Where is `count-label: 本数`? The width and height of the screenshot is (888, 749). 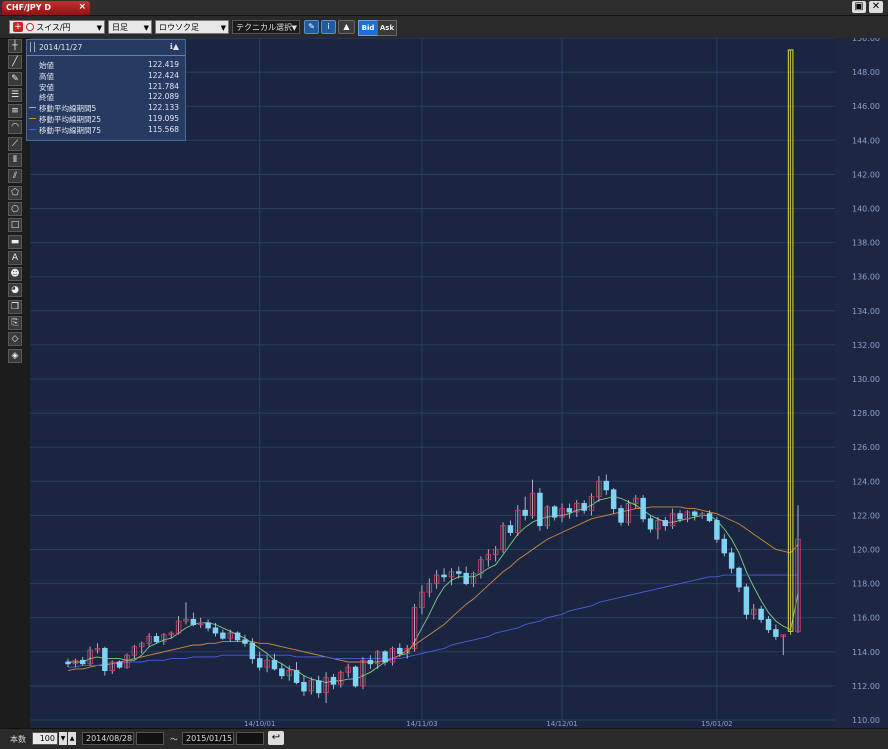
count-label: 本数 is located at coordinates (18, 739).